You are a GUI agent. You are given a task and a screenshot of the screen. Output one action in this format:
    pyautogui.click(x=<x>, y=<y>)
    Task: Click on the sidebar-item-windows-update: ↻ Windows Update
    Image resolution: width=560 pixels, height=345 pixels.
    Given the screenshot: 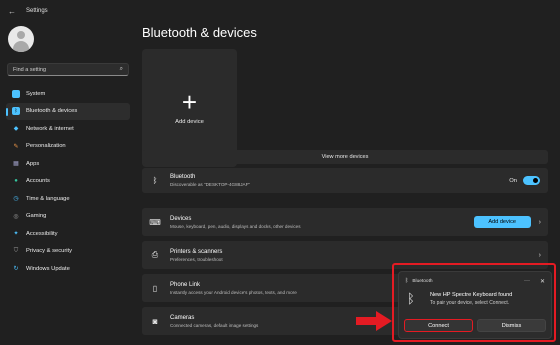 What is the action you would take?
    pyautogui.click(x=68, y=269)
    